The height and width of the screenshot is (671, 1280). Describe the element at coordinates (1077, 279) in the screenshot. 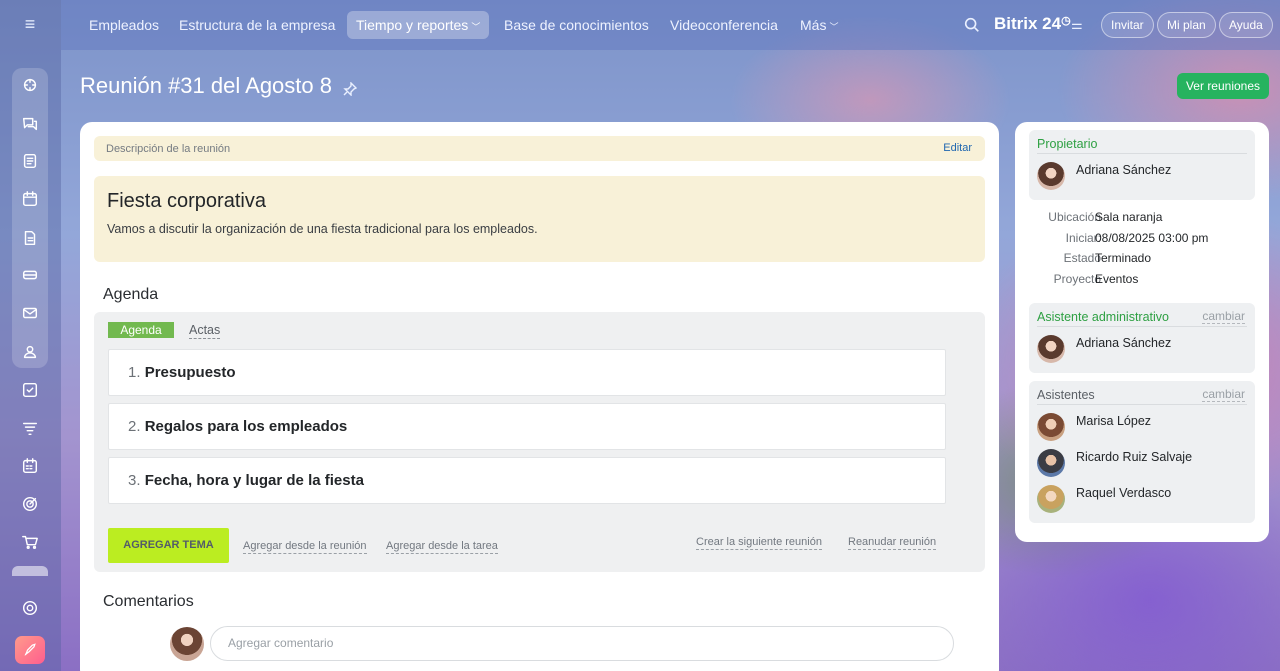

I see `project-label: Proyecto` at that location.